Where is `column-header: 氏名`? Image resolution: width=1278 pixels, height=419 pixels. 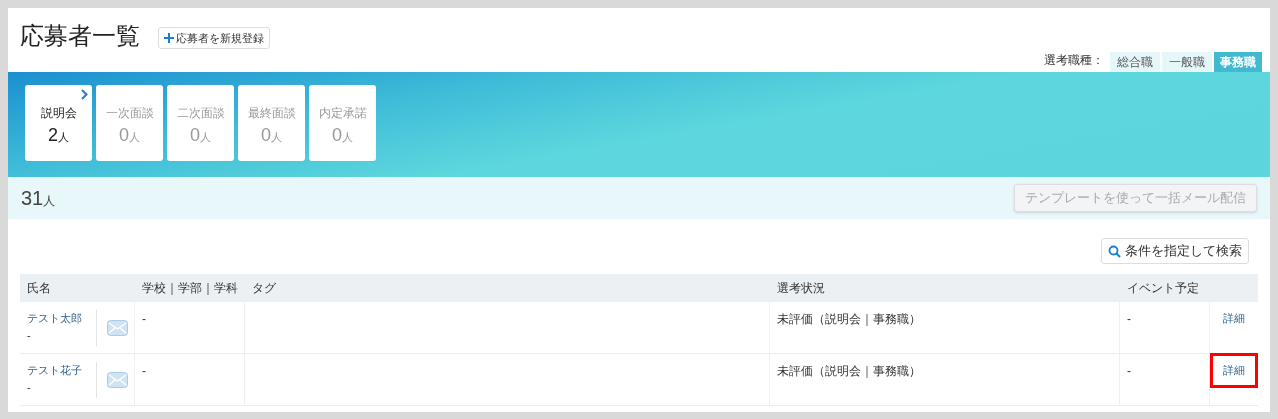
column-header: 氏名 is located at coordinates (77, 288).